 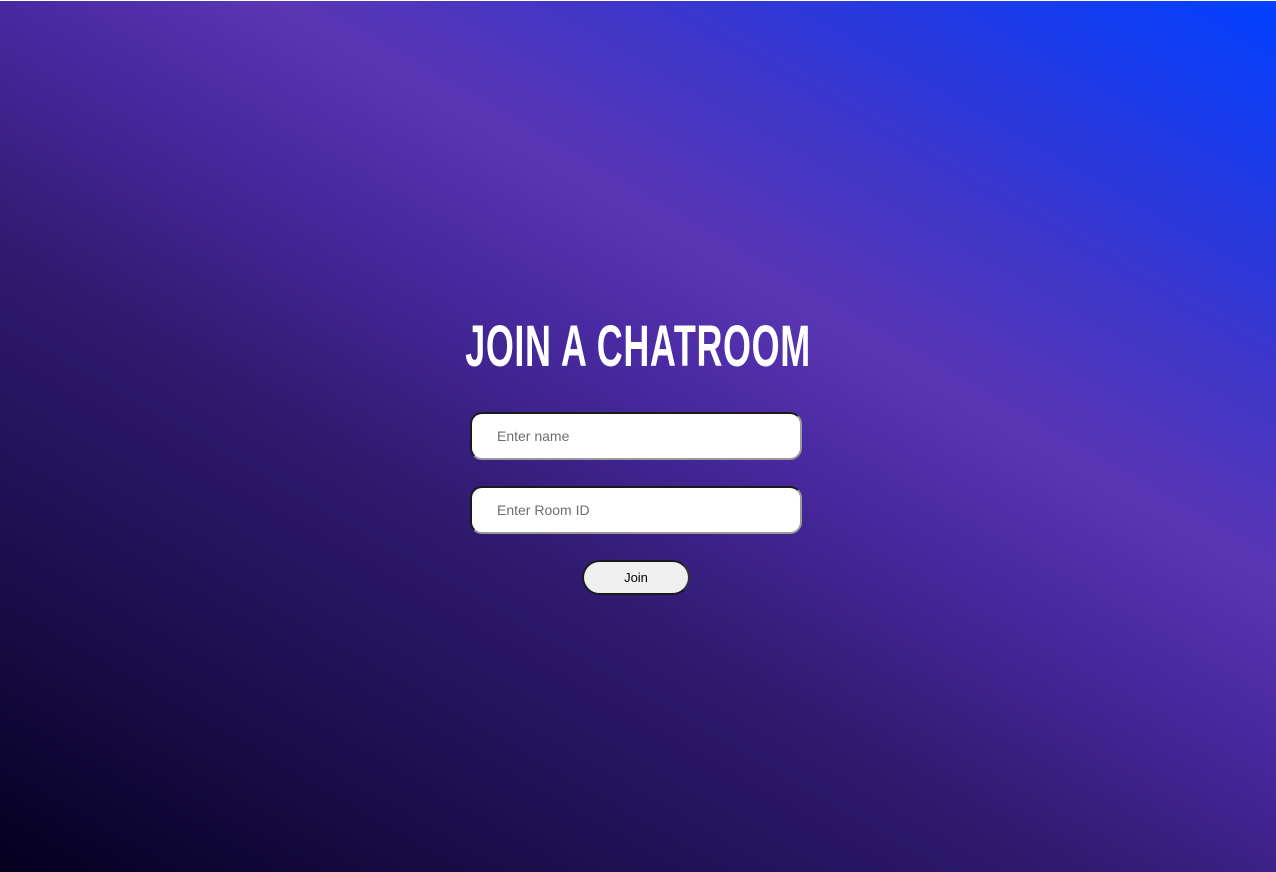 What do you see at coordinates (636, 510) in the screenshot?
I see `room-id-input` at bounding box center [636, 510].